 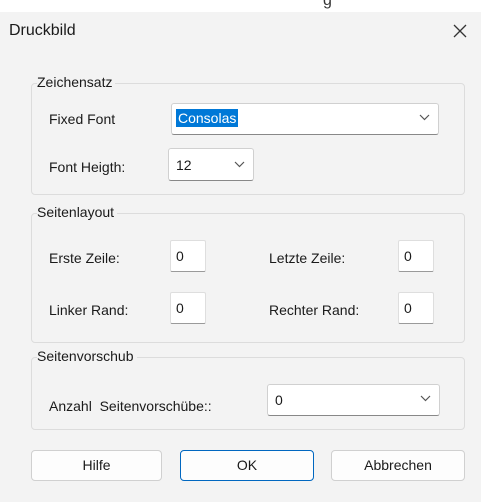 I want to click on anzahl-seitenvorschuebe-label: Anzahl Seitenvorschübe::, so click(x=130, y=406).